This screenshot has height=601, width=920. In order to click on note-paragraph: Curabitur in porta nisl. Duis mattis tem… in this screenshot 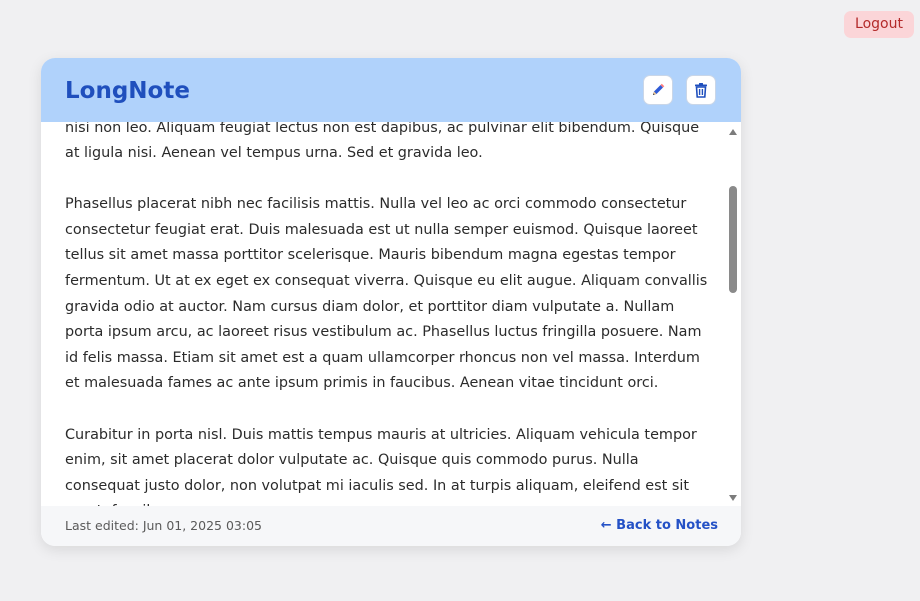, I will do `click(381, 466)`.